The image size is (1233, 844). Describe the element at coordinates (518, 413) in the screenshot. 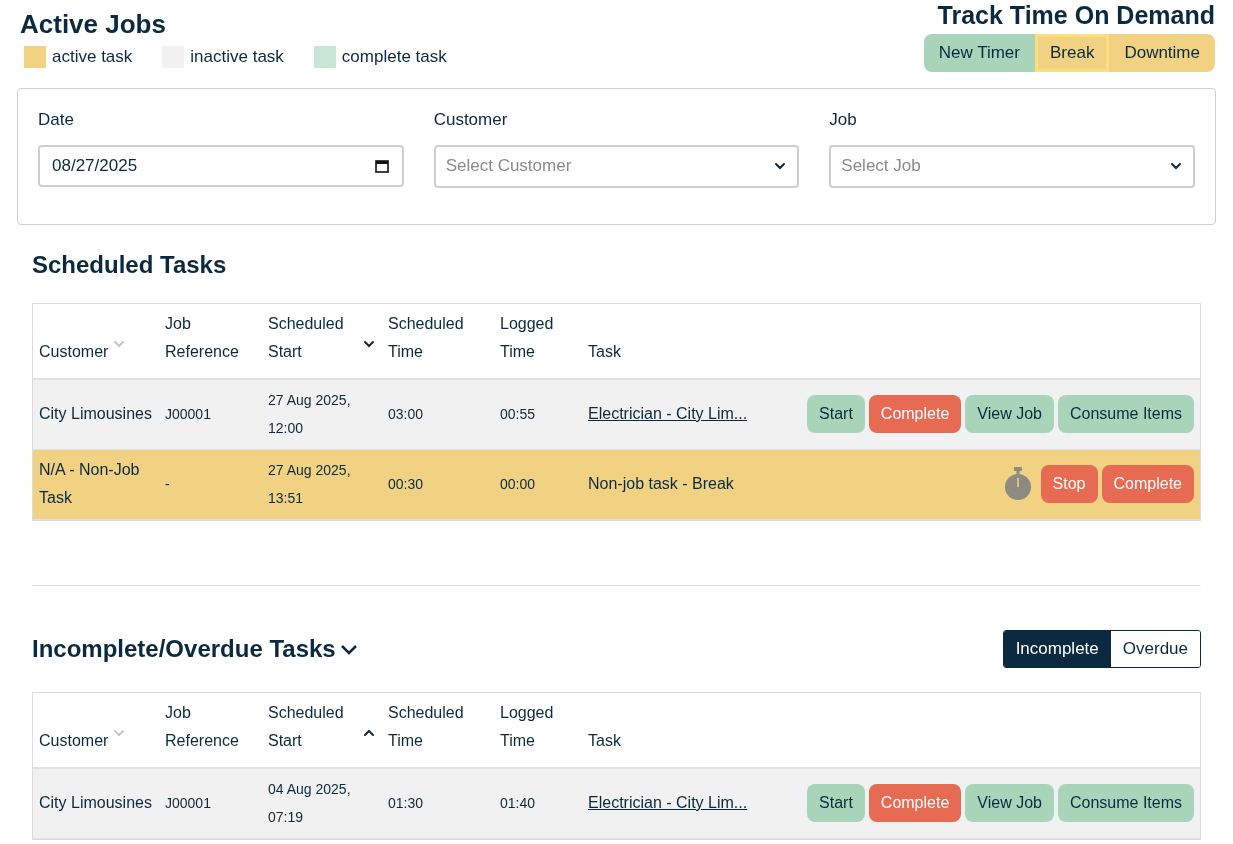

I see `logged-time-cell: 00:55` at that location.